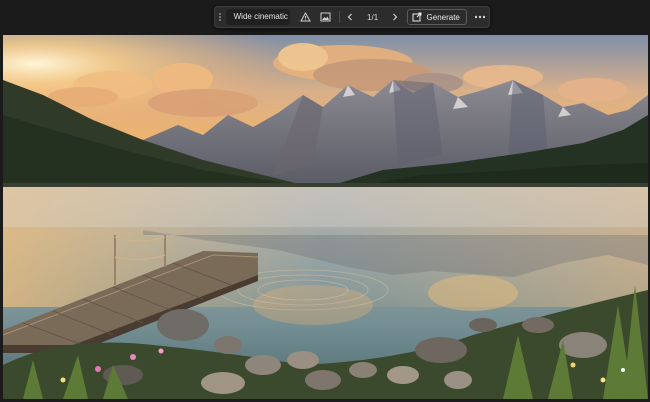 The width and height of the screenshot is (650, 402). Describe the element at coordinates (326, 17) in the screenshot. I see `reference-image-icon` at that location.